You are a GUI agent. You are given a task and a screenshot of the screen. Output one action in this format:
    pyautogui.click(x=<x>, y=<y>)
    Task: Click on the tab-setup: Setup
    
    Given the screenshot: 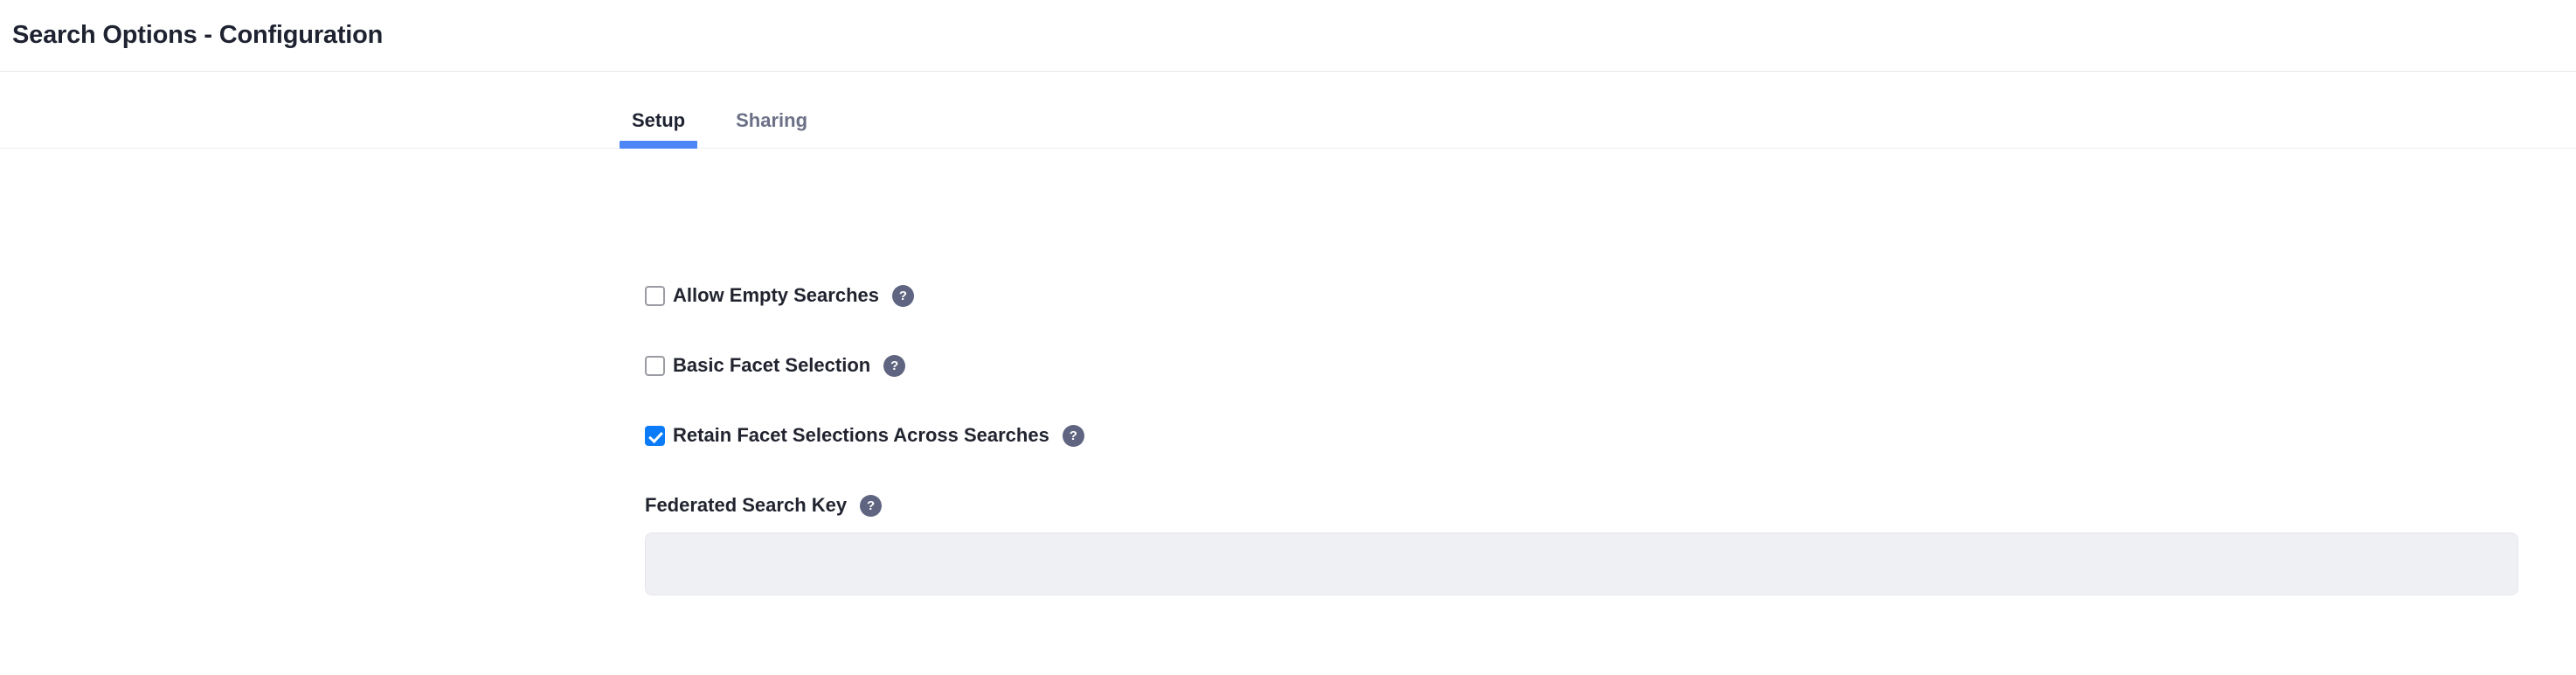 What is the action you would take?
    pyautogui.click(x=659, y=129)
    